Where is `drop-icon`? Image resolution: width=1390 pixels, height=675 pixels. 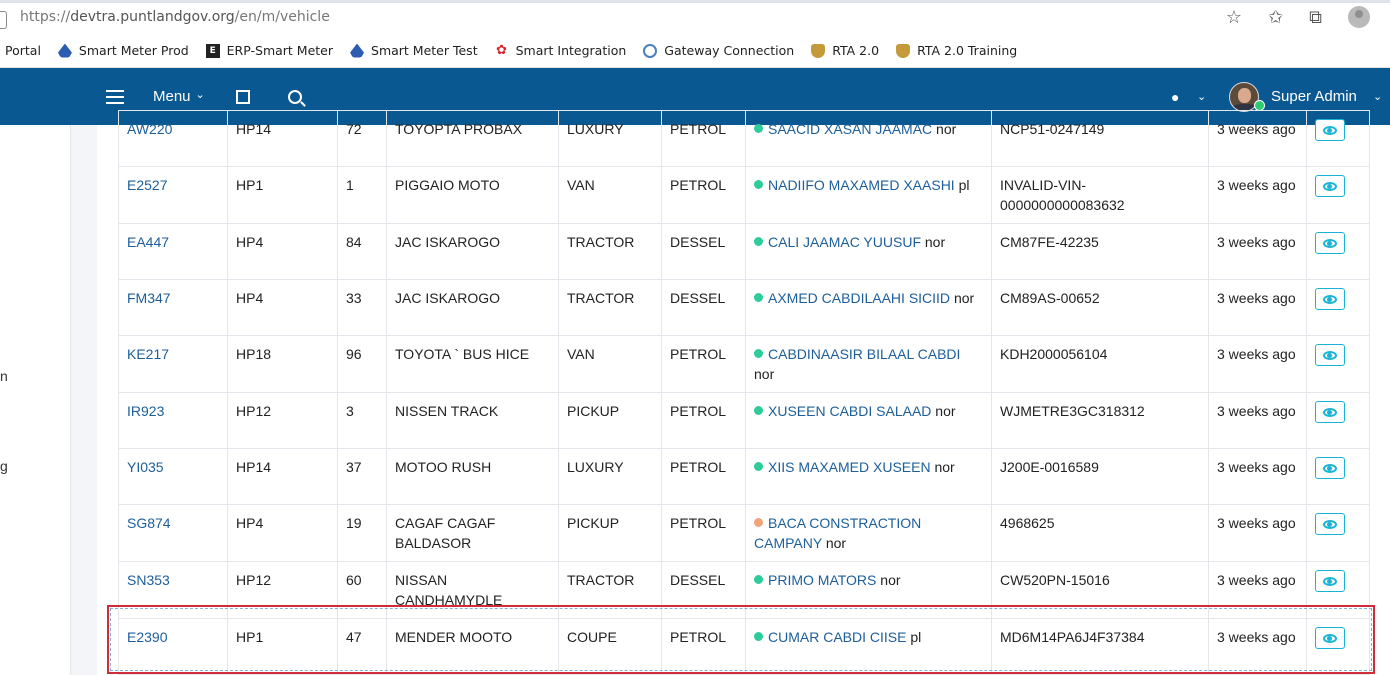
drop-icon is located at coordinates (64, 50).